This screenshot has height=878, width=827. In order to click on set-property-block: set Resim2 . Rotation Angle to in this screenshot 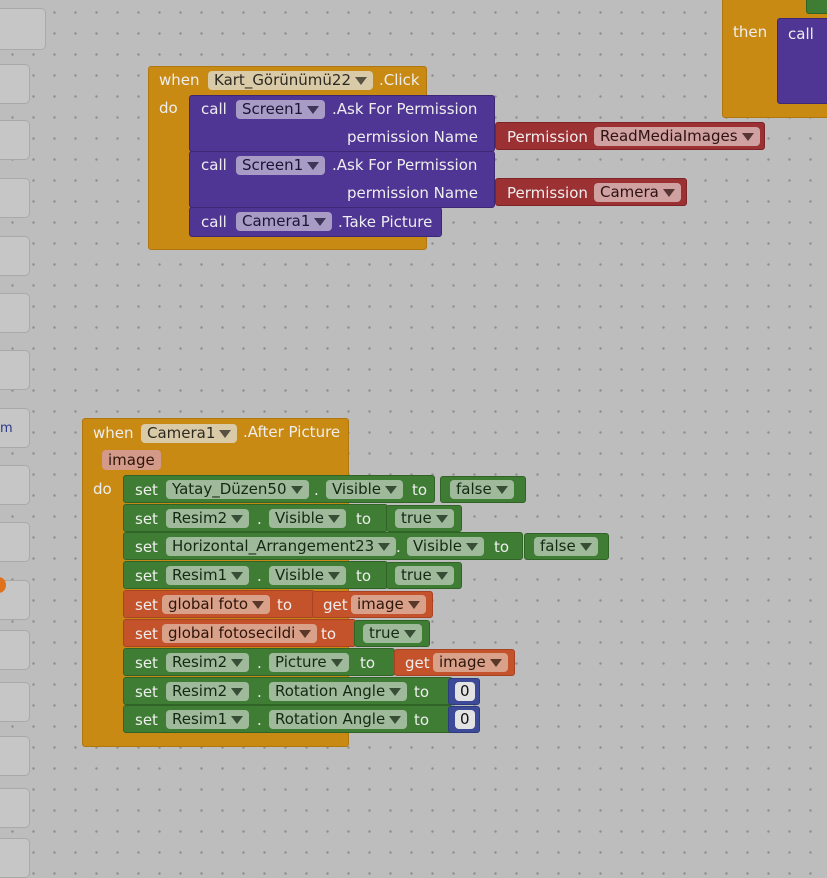, I will do `click(288, 691)`.